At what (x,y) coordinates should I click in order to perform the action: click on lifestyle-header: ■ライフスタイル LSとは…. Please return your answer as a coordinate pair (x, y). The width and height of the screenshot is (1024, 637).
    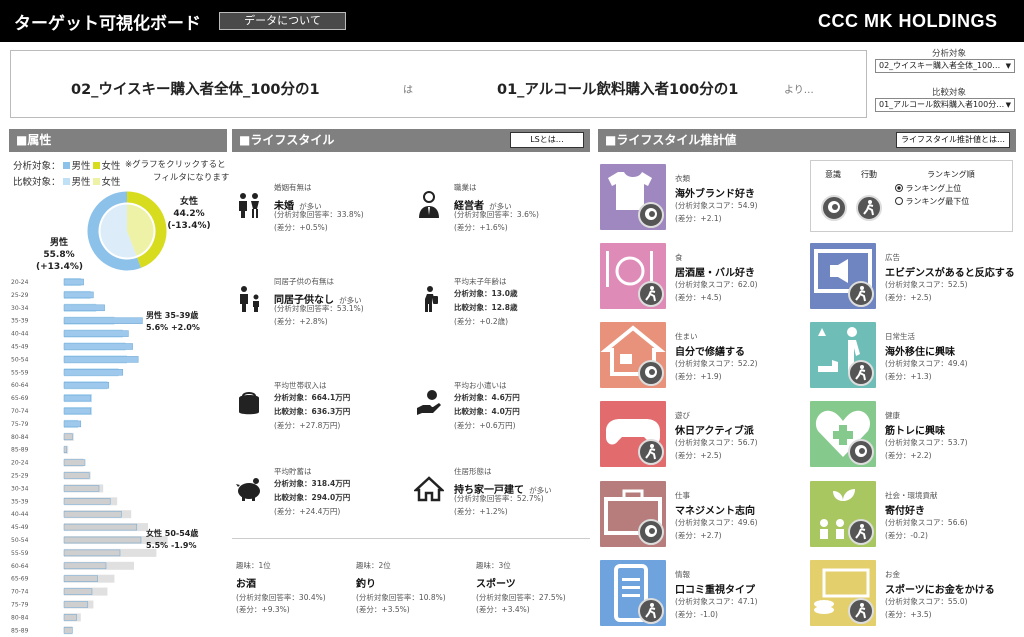
    Looking at the image, I should click on (411, 140).